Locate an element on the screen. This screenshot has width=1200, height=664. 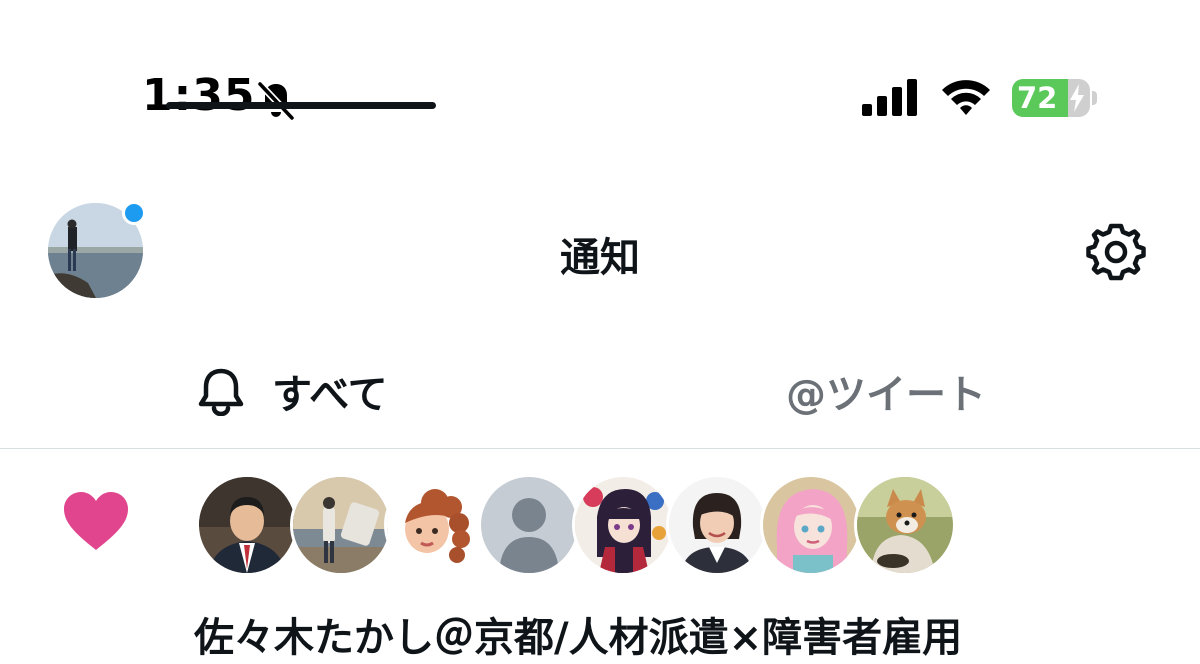
page-title: 通知 is located at coordinates (600, 258).